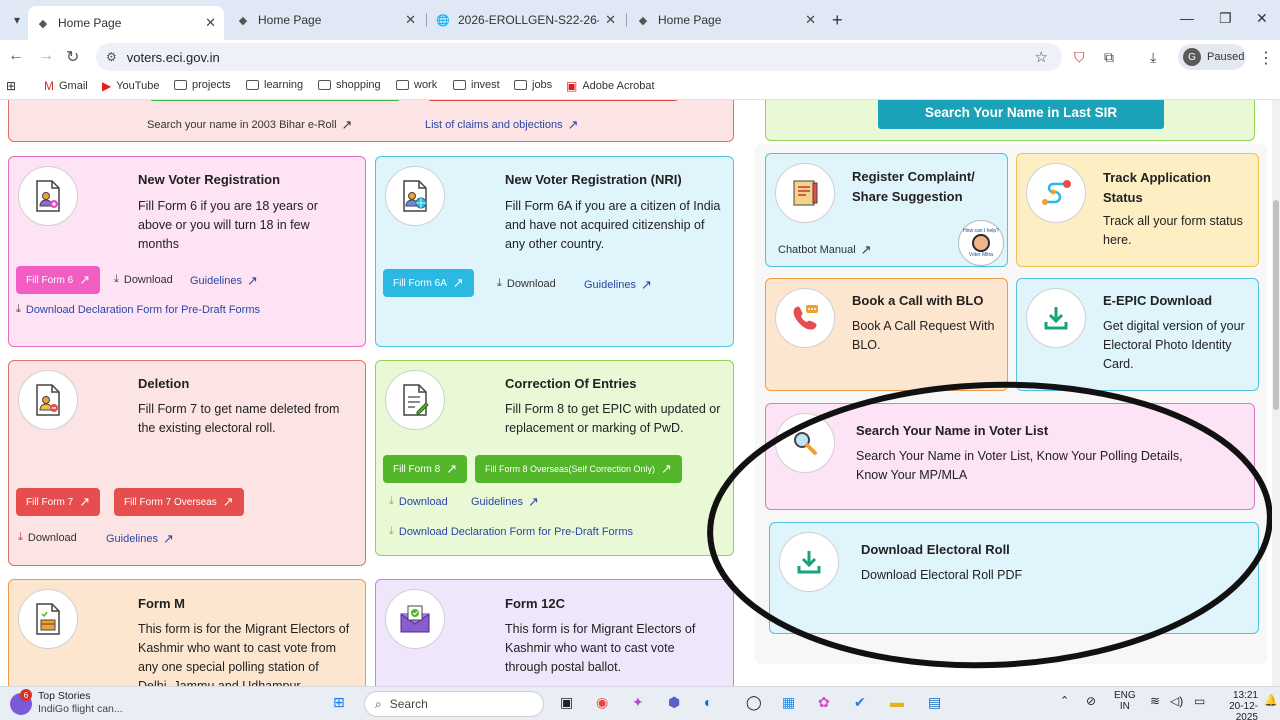  I want to click on forward-icon: →, so click(46, 56).